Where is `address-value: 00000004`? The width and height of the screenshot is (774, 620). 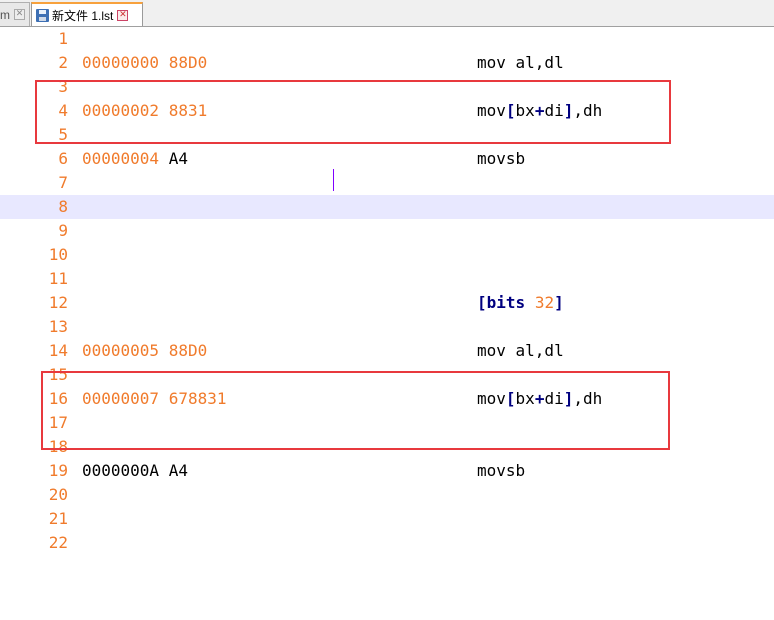 address-value: 00000004 is located at coordinates (121, 158).